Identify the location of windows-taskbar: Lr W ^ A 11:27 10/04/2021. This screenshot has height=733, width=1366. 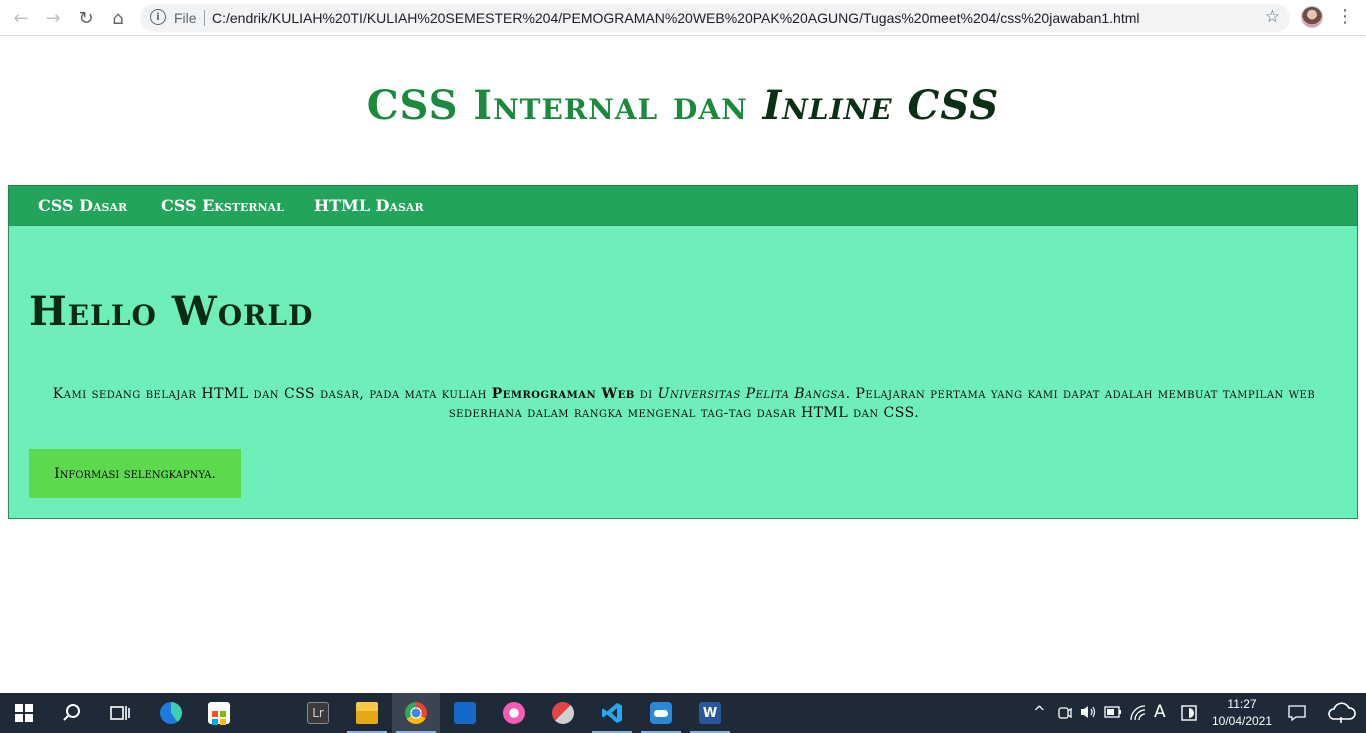
(683, 713).